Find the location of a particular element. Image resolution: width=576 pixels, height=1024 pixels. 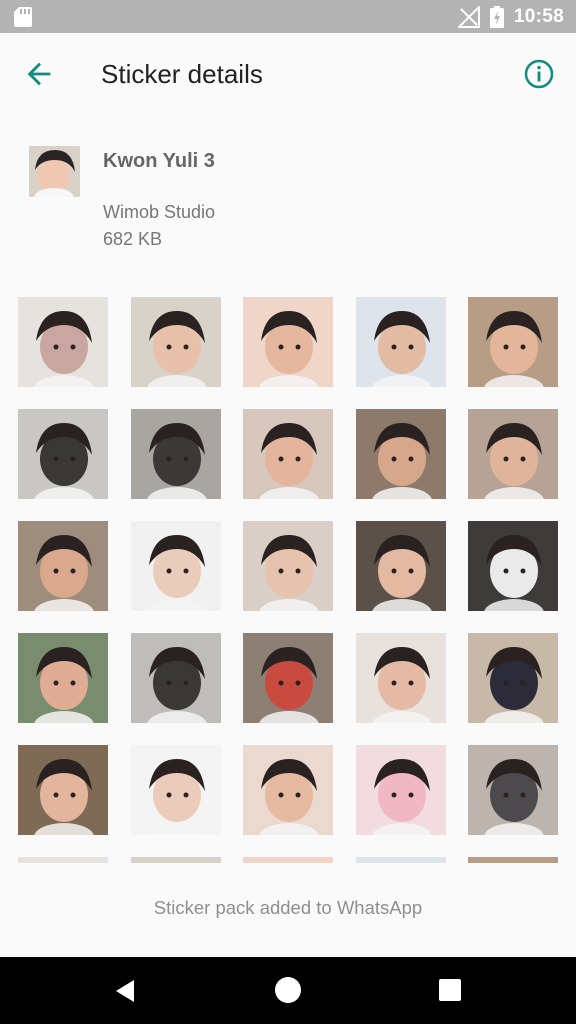

sd-card-icon is located at coordinates (23, 17).